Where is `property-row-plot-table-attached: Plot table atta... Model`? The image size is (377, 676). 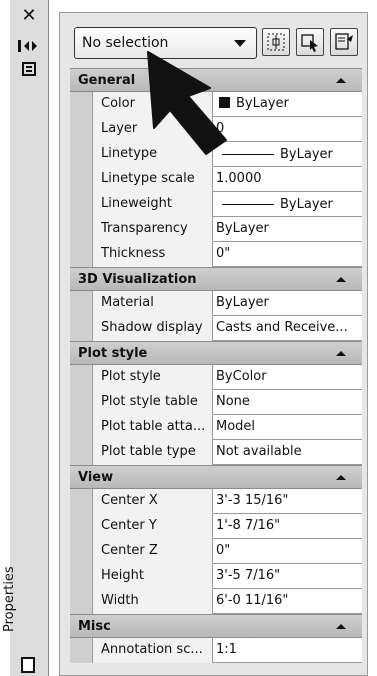
property-row-plot-table-attached: Plot table atta... Model is located at coordinates (216, 427).